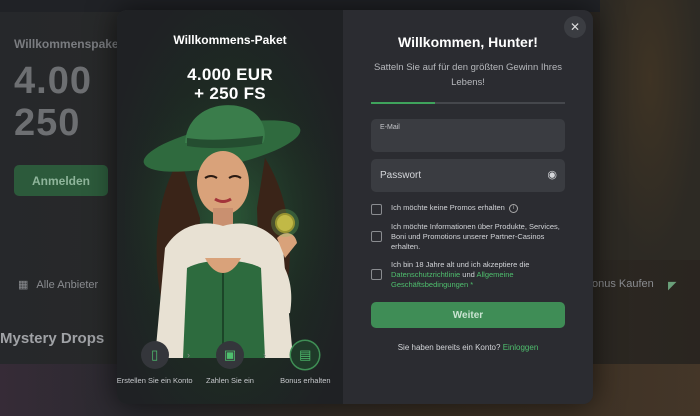 The height and width of the screenshot is (416, 700). What do you see at coordinates (67, 284) in the screenshot?
I see `bg-providers-label: Alle Anbieter` at bounding box center [67, 284].